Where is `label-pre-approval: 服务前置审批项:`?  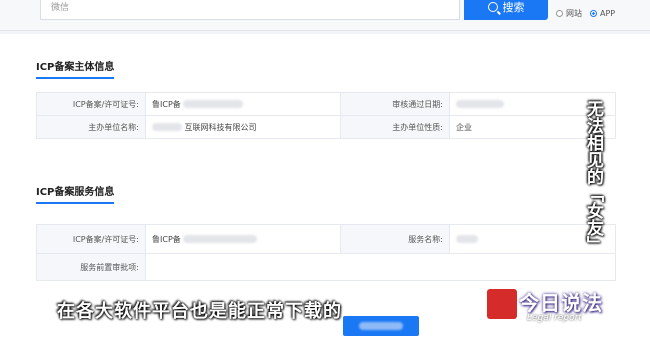 label-pre-approval: 服务前置审批项: is located at coordinates (91, 267).